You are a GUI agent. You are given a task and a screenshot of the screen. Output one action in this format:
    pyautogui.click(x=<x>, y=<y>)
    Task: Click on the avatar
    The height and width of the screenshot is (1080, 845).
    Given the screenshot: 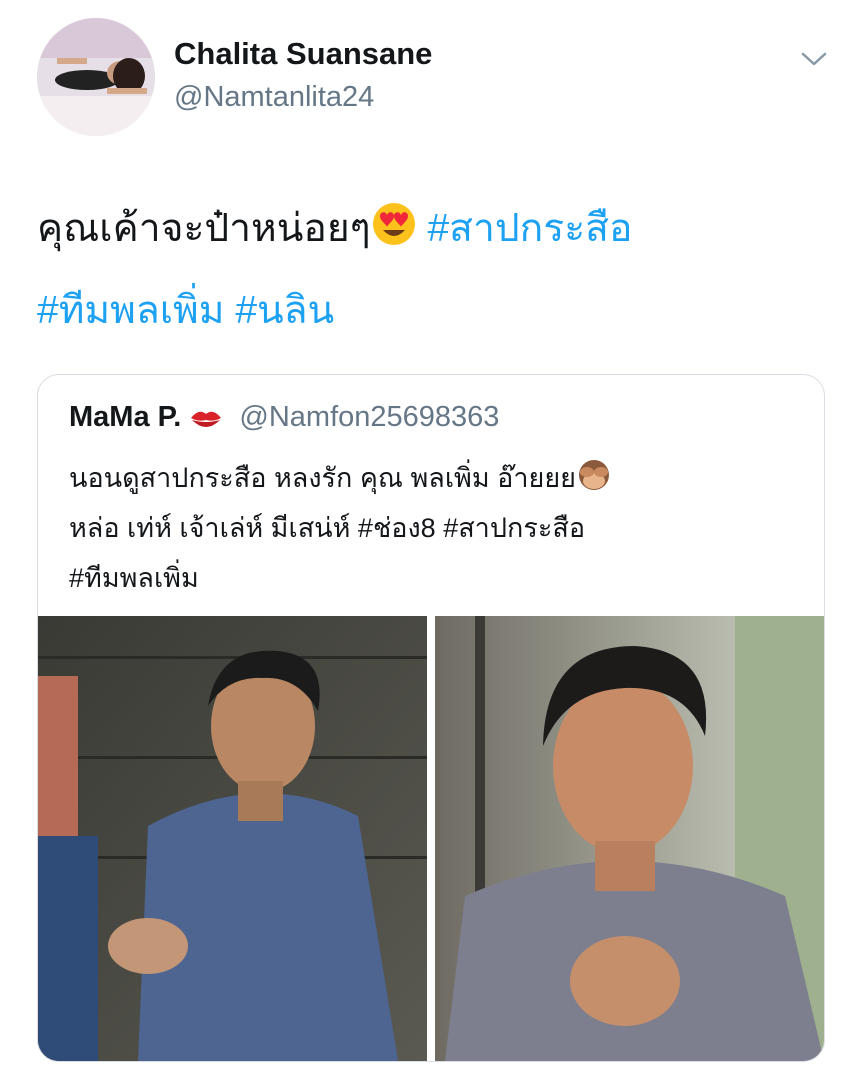 What is the action you would take?
    pyautogui.click(x=96, y=77)
    